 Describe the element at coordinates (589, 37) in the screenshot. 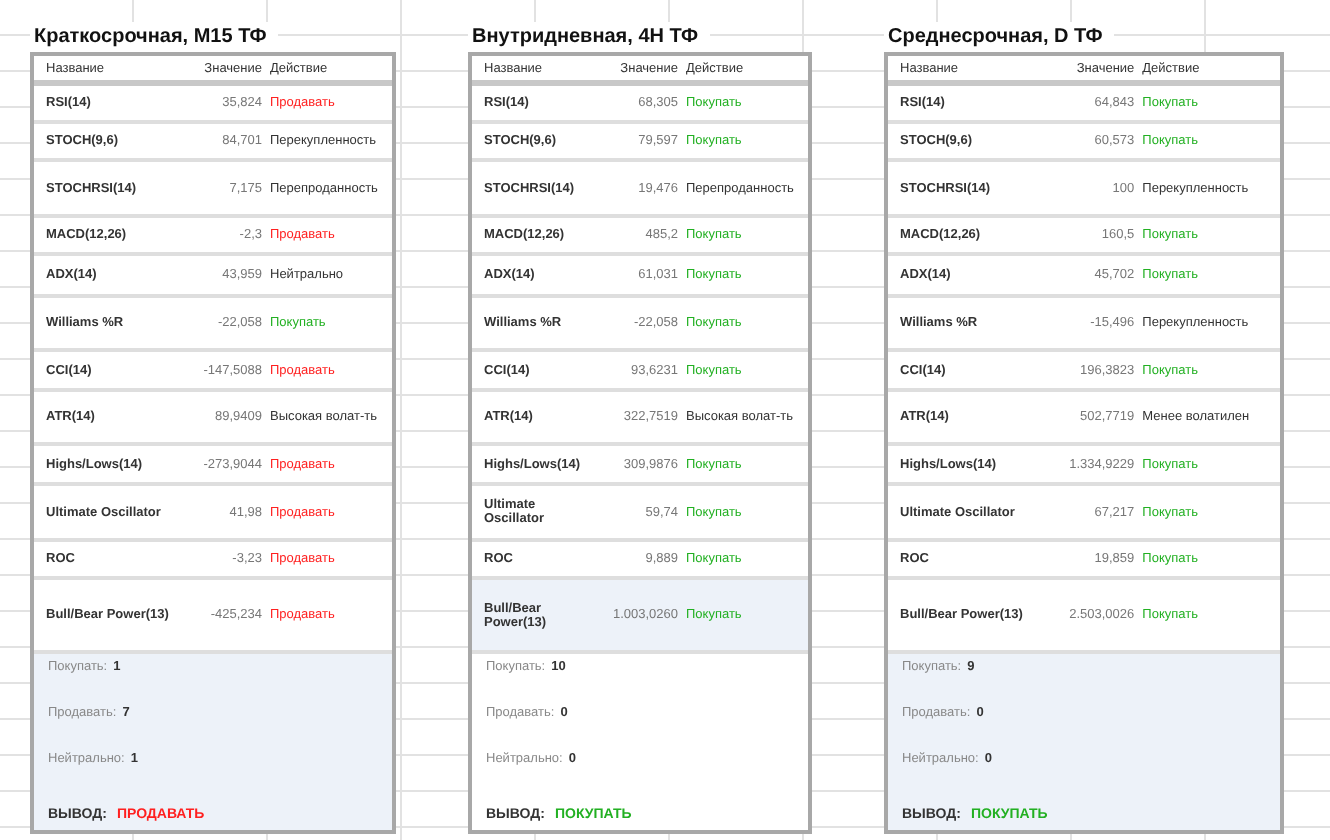

I see `panel-title: Внутридневная, 4H ТФ` at that location.